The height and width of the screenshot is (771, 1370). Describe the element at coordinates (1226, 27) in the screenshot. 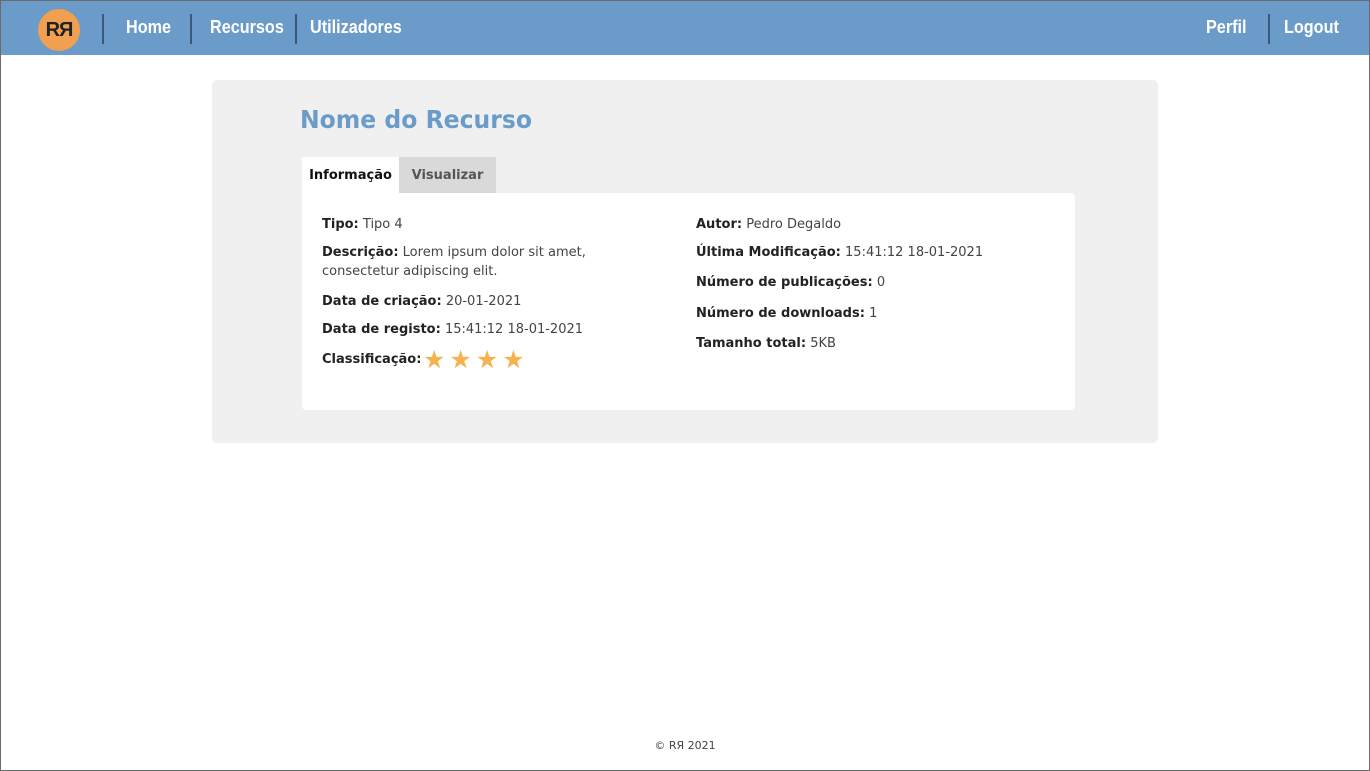

I see `profile-link: Perfil` at that location.